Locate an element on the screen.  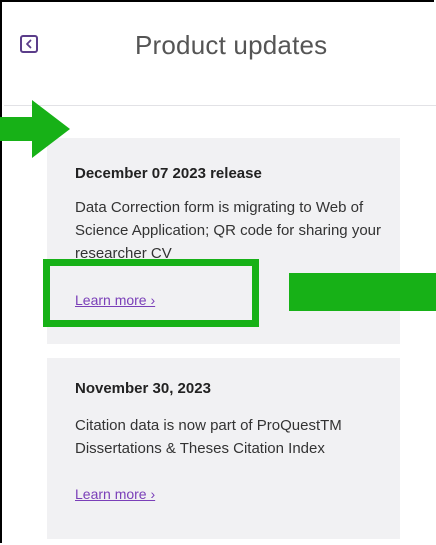
arrow-right-icon is located at coordinates (35, 129).